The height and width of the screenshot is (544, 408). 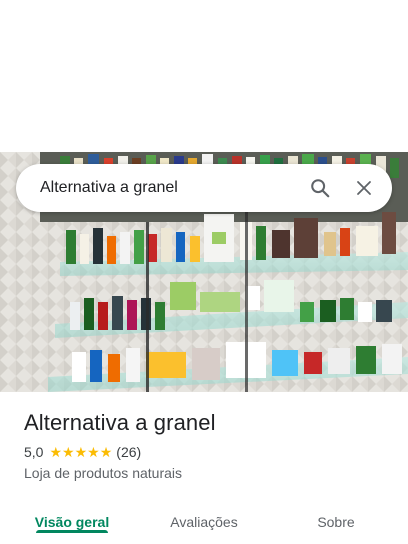 I want to click on search-input, so click(x=157, y=188).